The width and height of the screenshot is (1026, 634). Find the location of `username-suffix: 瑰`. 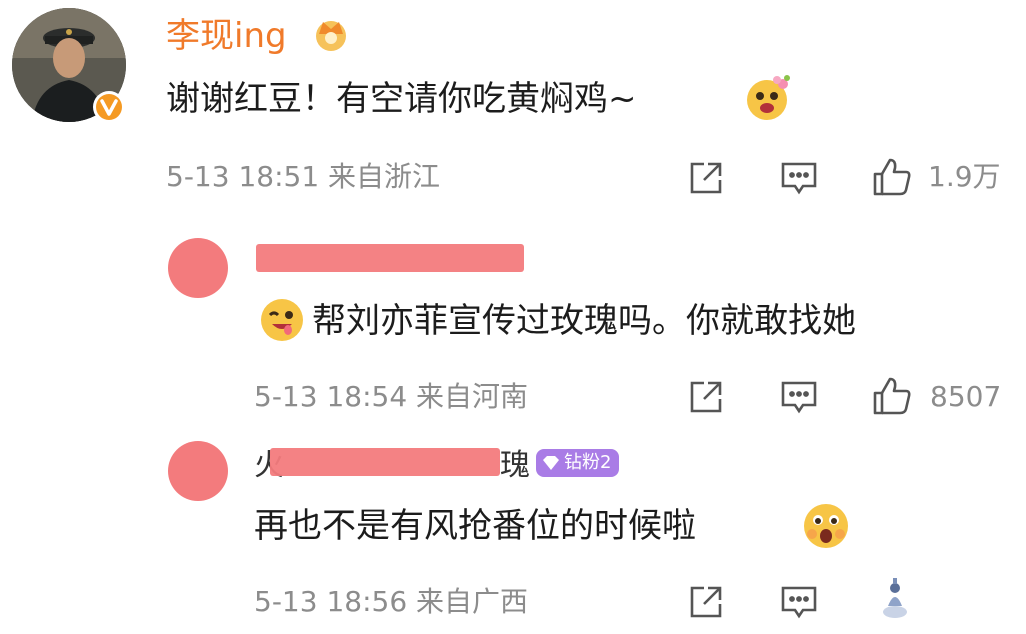

username-suffix: 瑰 is located at coordinates (515, 466).